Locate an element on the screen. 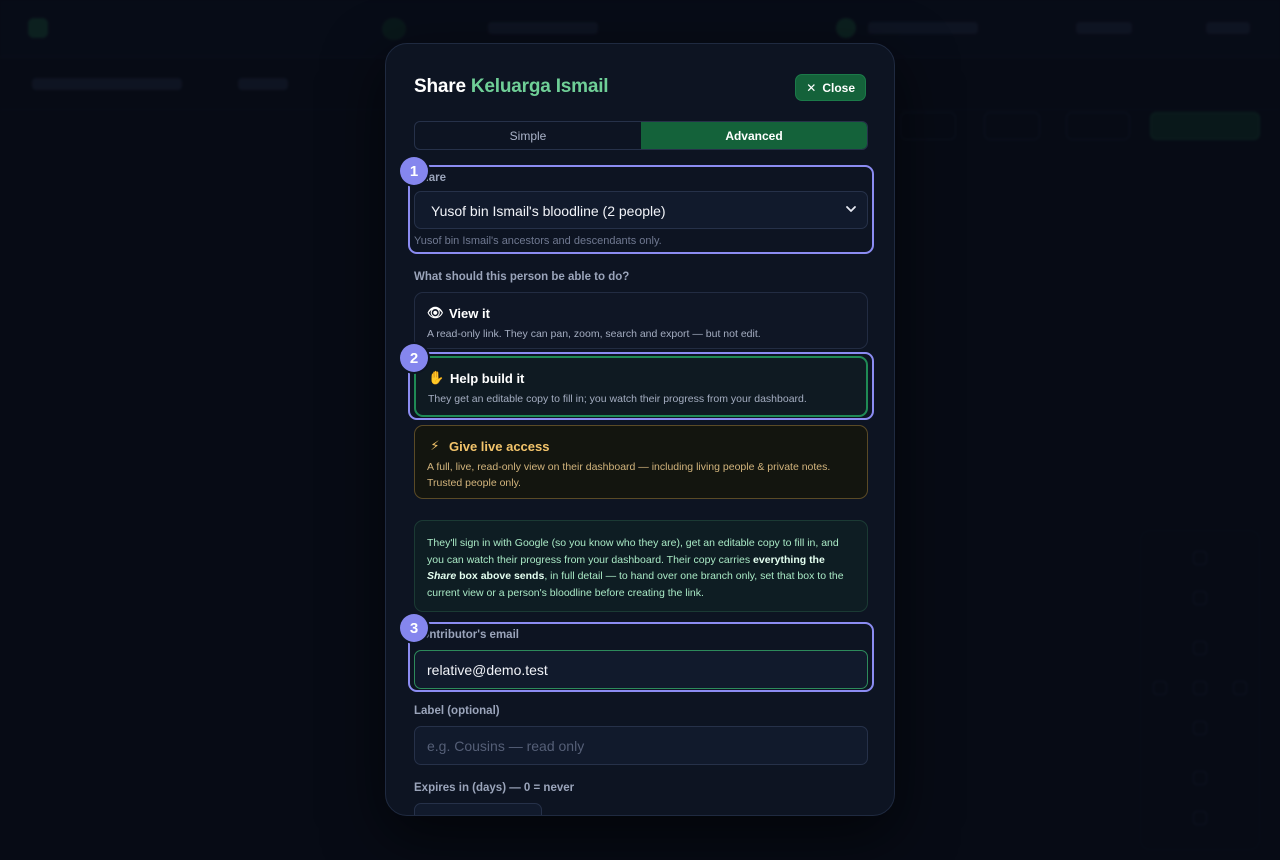 The height and width of the screenshot is (860, 1280). modal-title: Share Keluarga Ismail is located at coordinates (511, 87).